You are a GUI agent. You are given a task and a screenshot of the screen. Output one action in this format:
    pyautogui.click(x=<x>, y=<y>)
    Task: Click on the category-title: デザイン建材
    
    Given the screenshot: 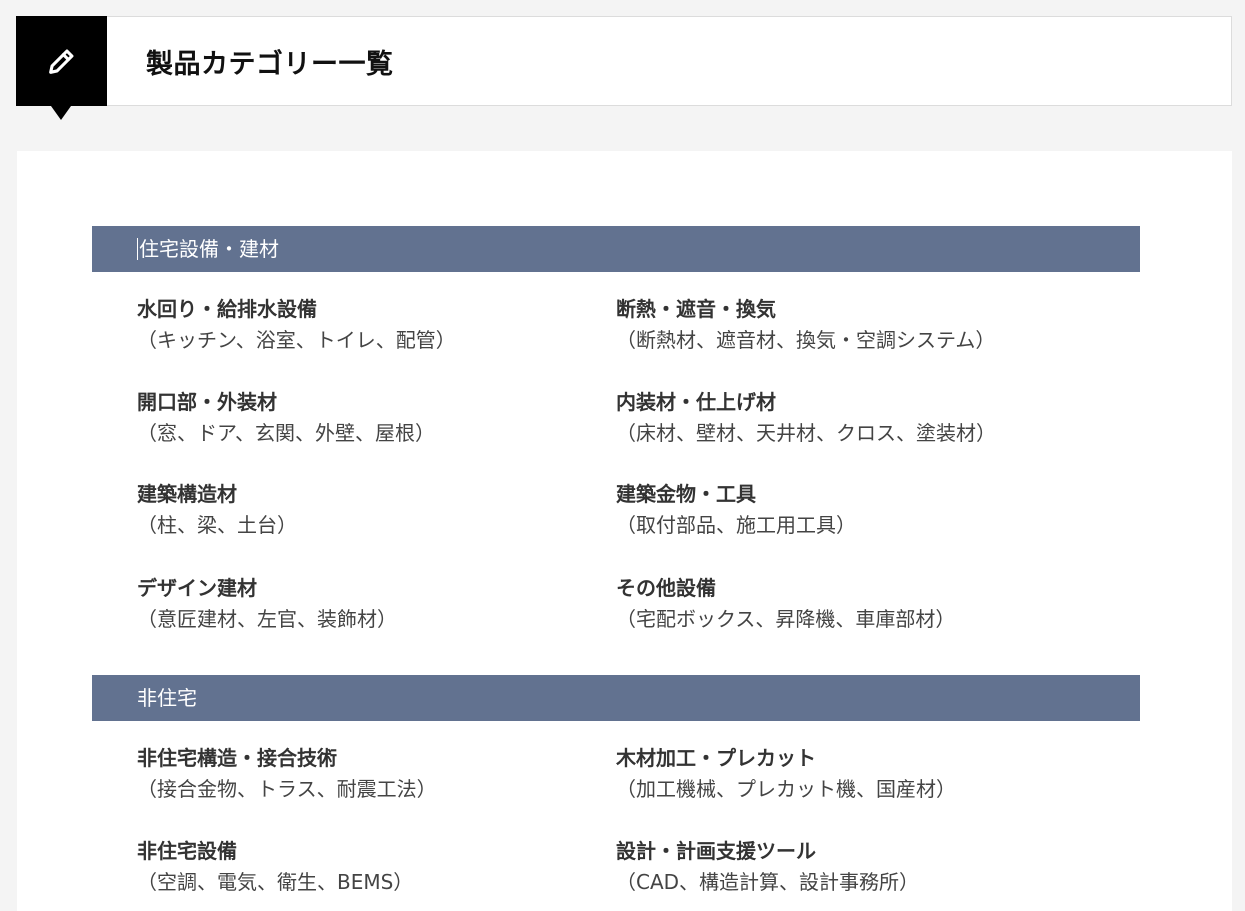 What is the action you would take?
    pyautogui.click(x=367, y=588)
    